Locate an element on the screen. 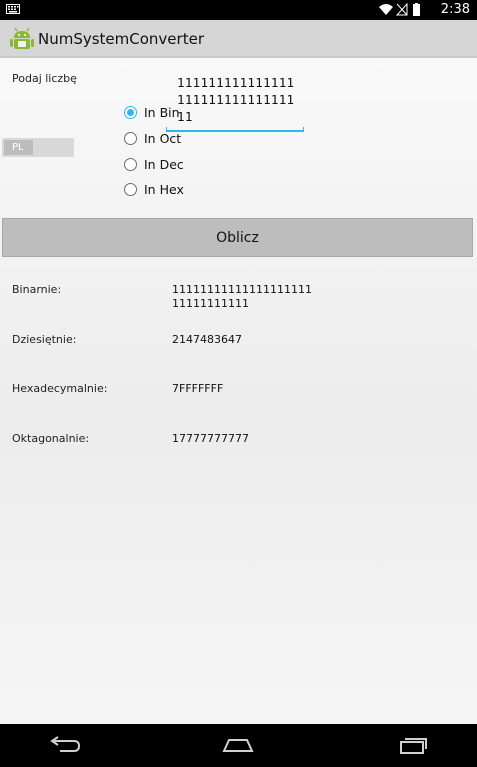  radio-in-dec-label: In Dec is located at coordinates (164, 164).